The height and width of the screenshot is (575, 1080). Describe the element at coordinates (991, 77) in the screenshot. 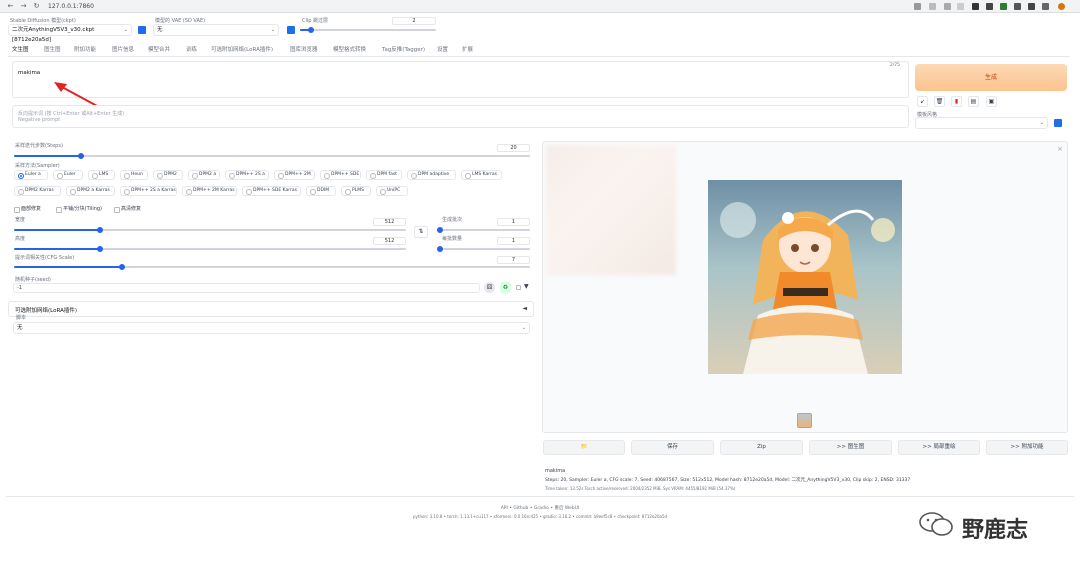

I see `generate-button: 生成` at that location.